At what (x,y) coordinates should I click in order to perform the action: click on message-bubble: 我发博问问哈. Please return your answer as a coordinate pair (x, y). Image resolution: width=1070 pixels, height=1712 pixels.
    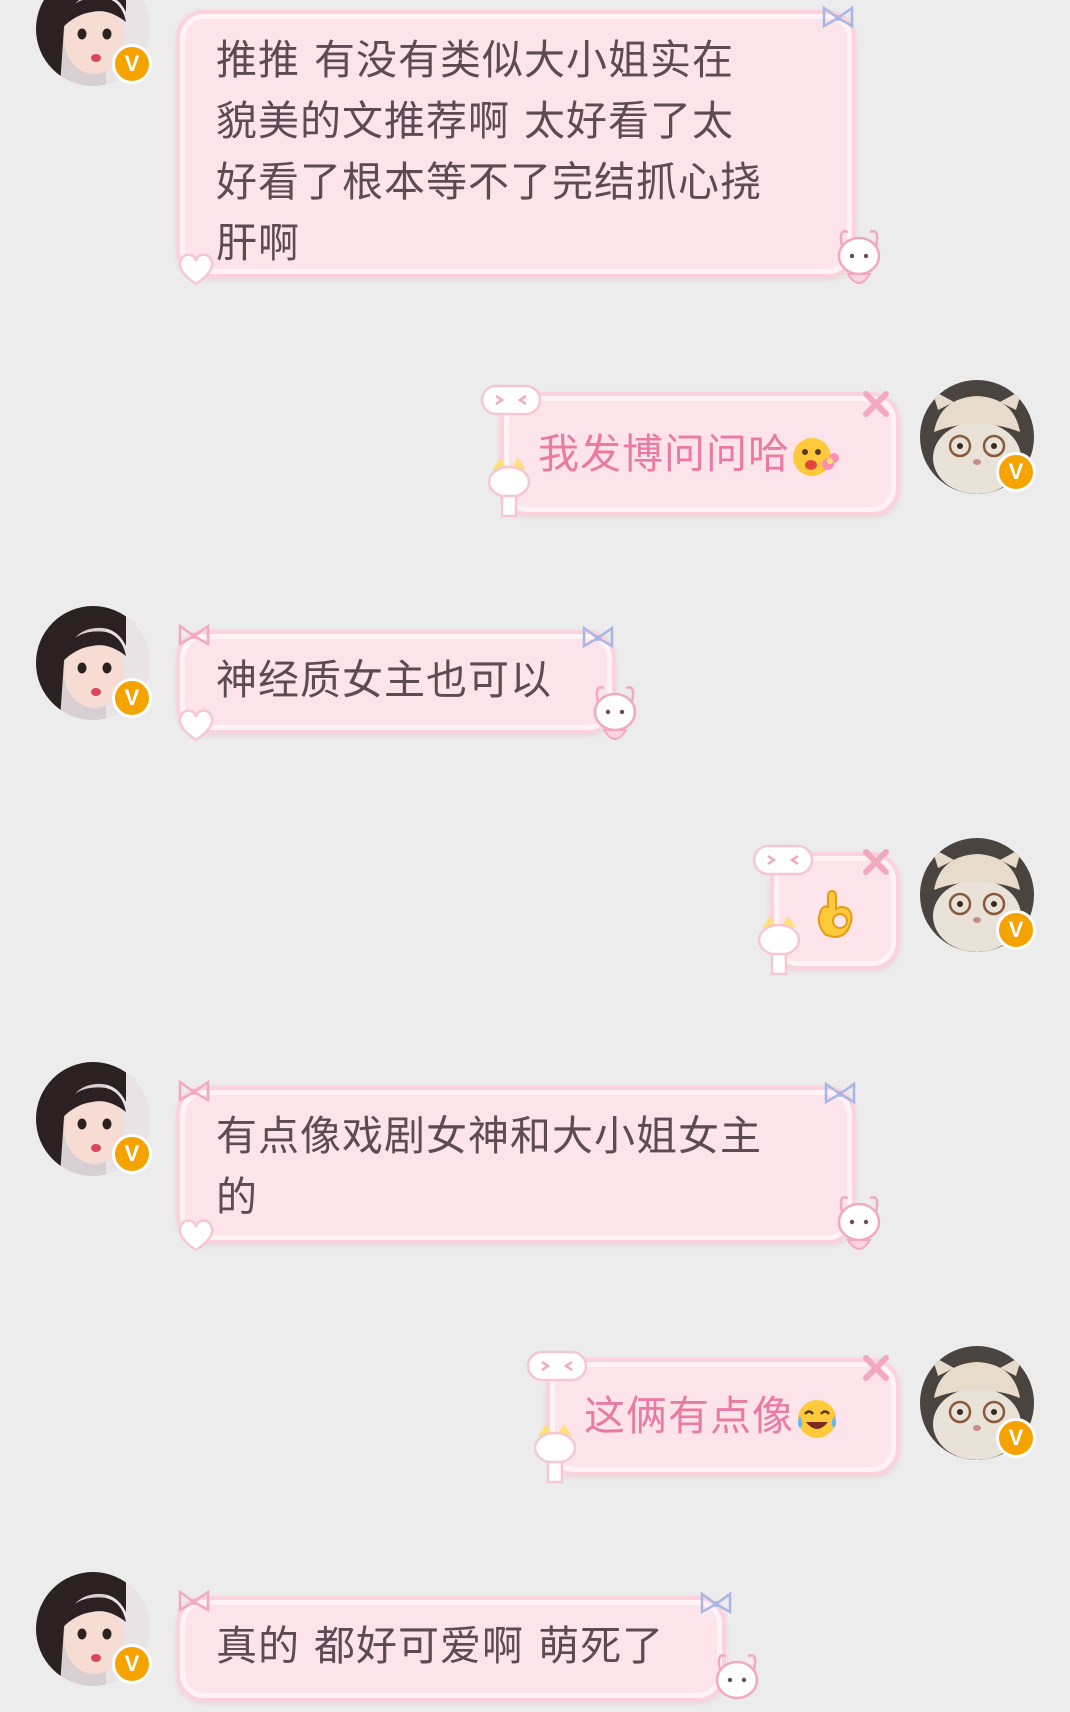
    Looking at the image, I should click on (700, 454).